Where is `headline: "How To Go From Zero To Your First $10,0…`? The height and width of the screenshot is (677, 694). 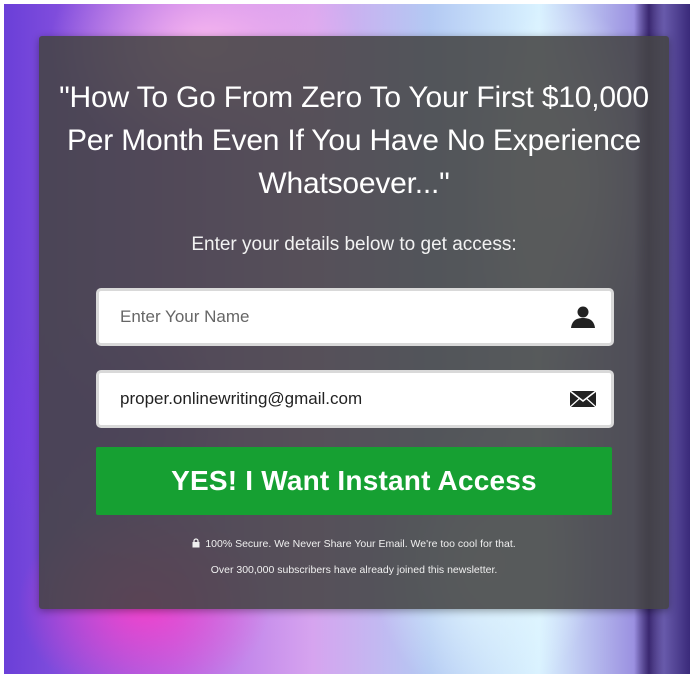 headline: "How To Go From Zero To Your First $10,0… is located at coordinates (354, 140).